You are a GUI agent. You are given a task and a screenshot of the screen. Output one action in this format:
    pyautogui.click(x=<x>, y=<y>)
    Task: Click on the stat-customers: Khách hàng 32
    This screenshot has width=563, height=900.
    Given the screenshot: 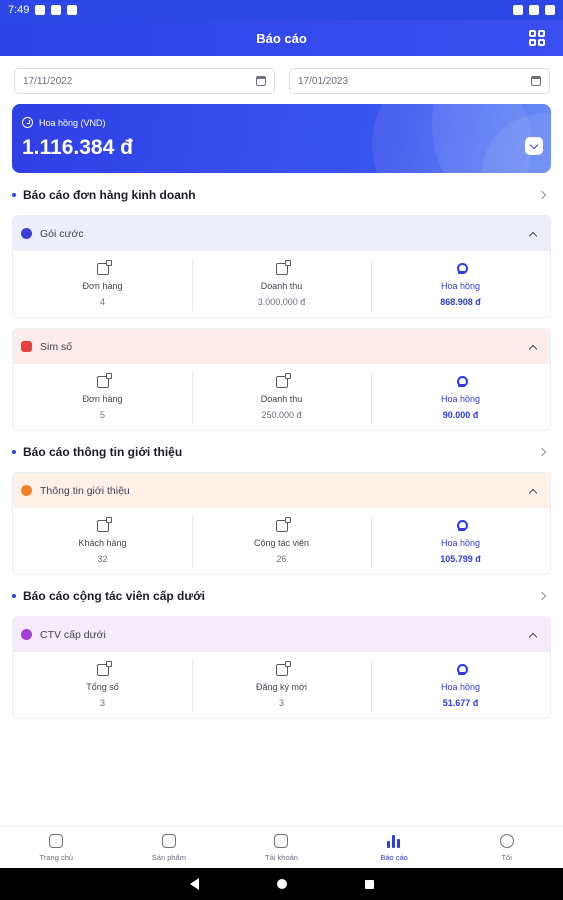 What is the action you would take?
    pyautogui.click(x=102, y=541)
    